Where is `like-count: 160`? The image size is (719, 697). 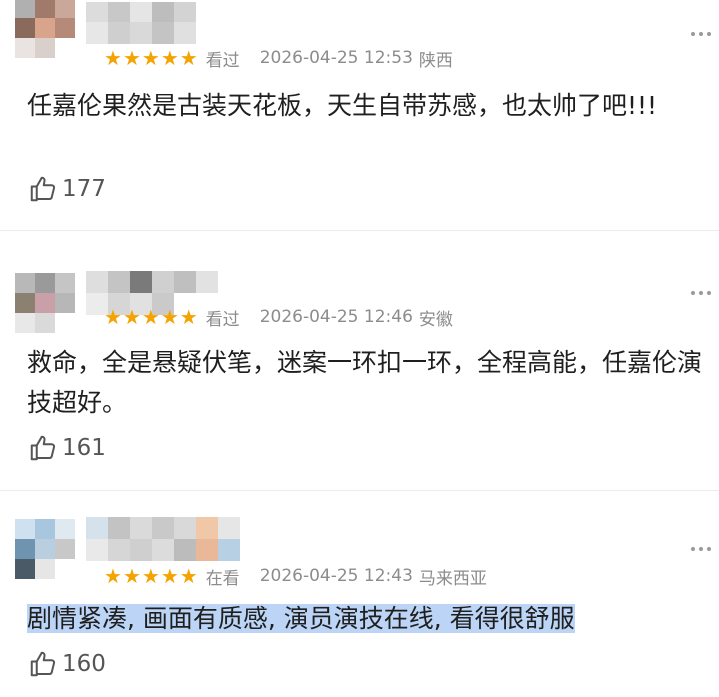
like-count: 160 is located at coordinates (84, 664).